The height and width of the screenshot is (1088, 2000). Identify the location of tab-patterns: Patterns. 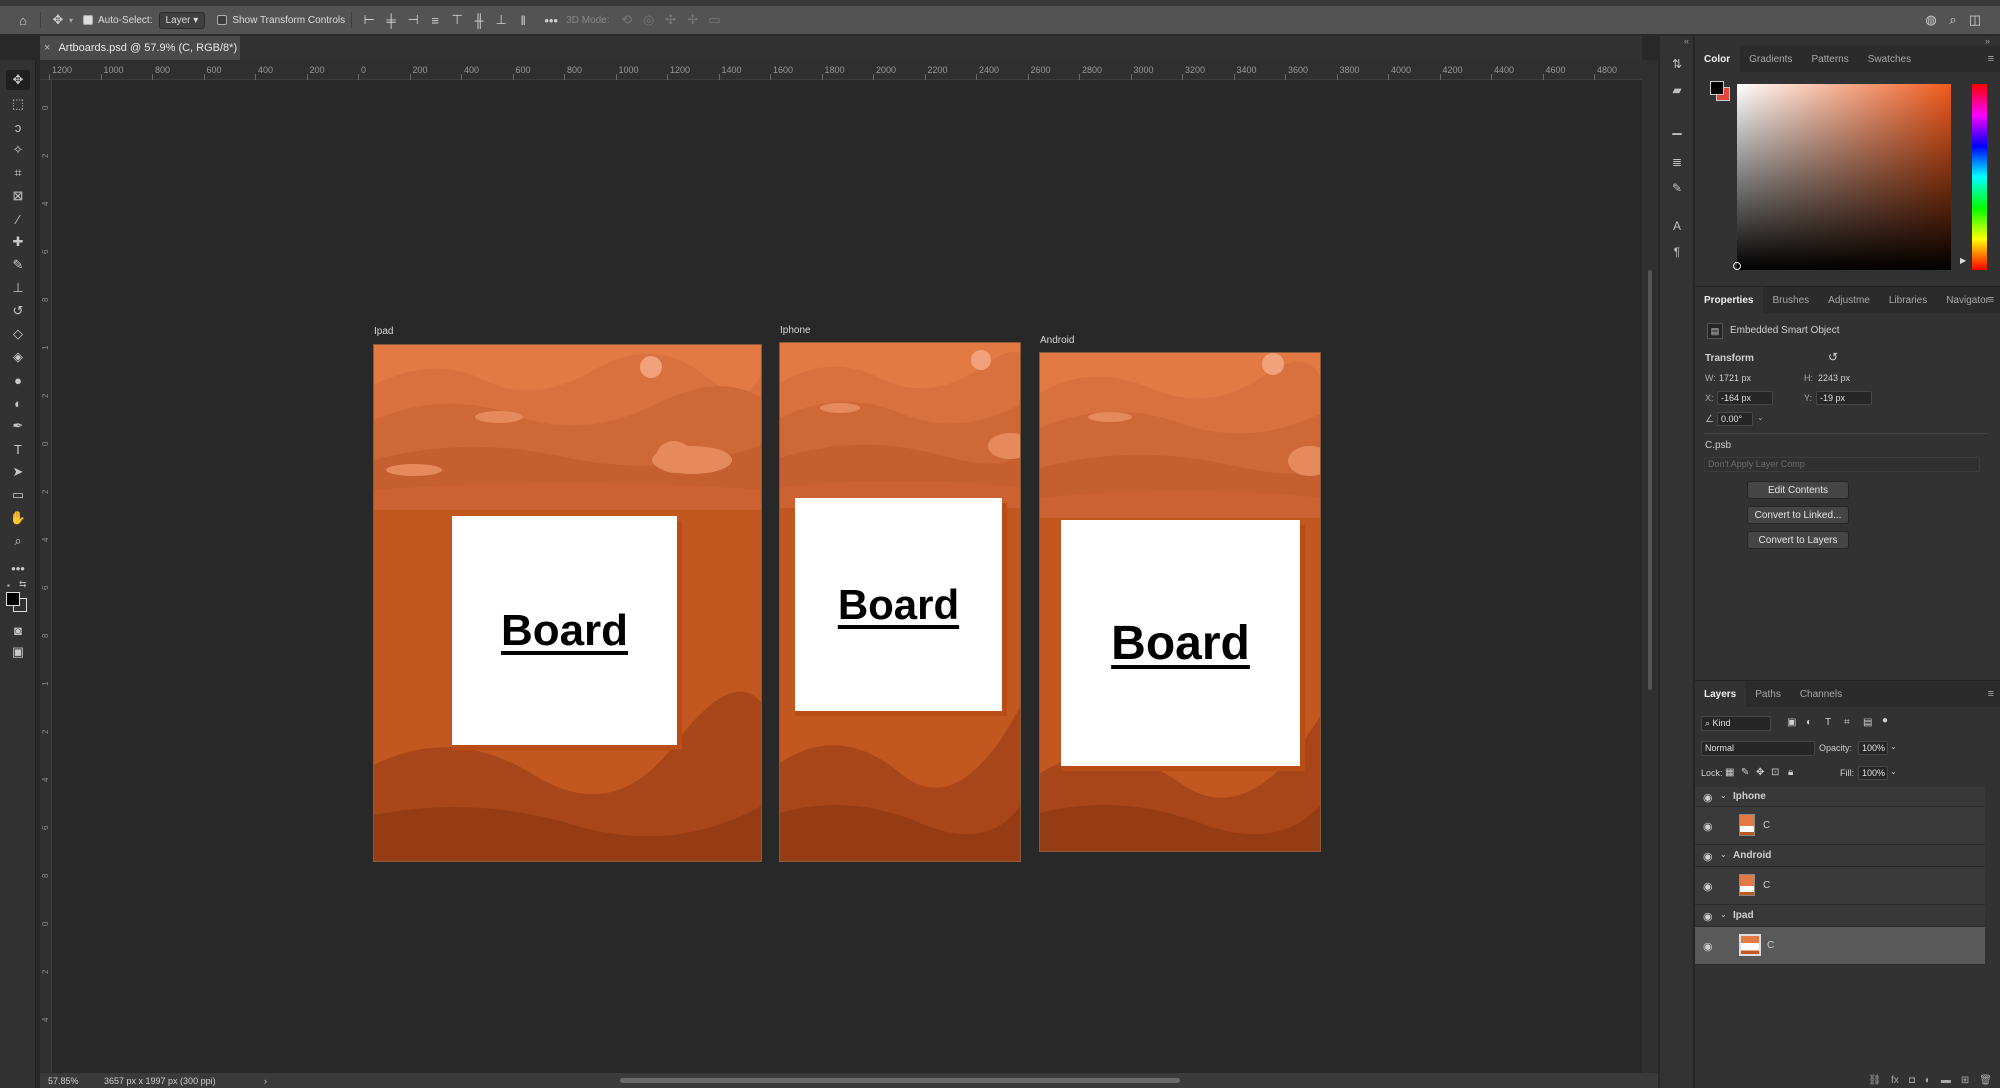
(1830, 59).